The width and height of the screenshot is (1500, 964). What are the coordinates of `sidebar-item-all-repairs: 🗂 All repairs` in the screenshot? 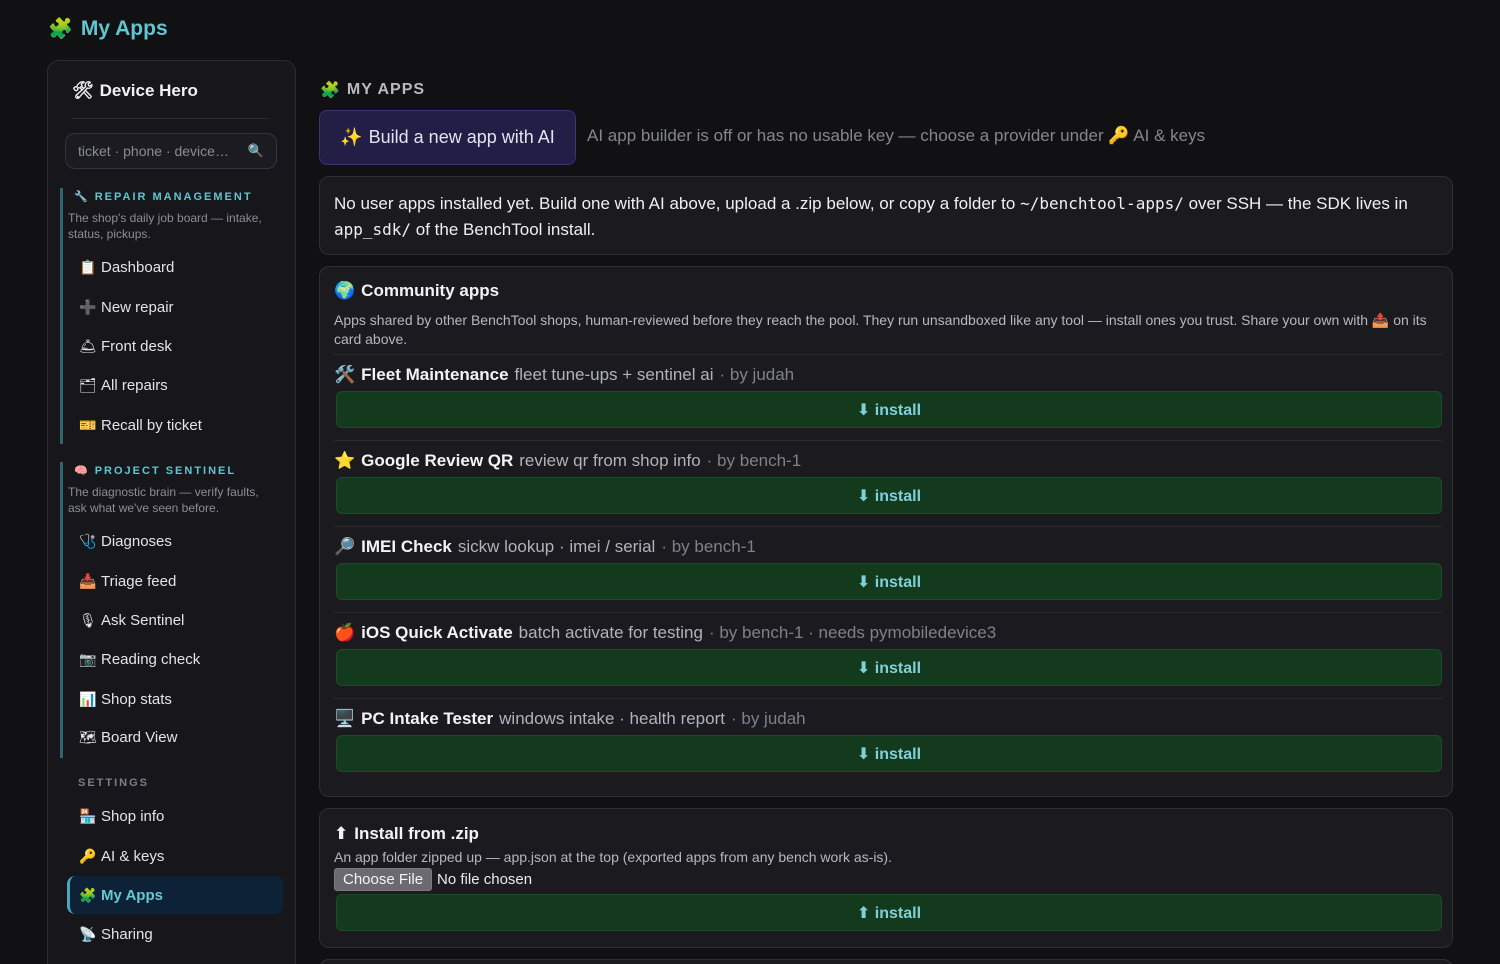 It's located at (175, 385).